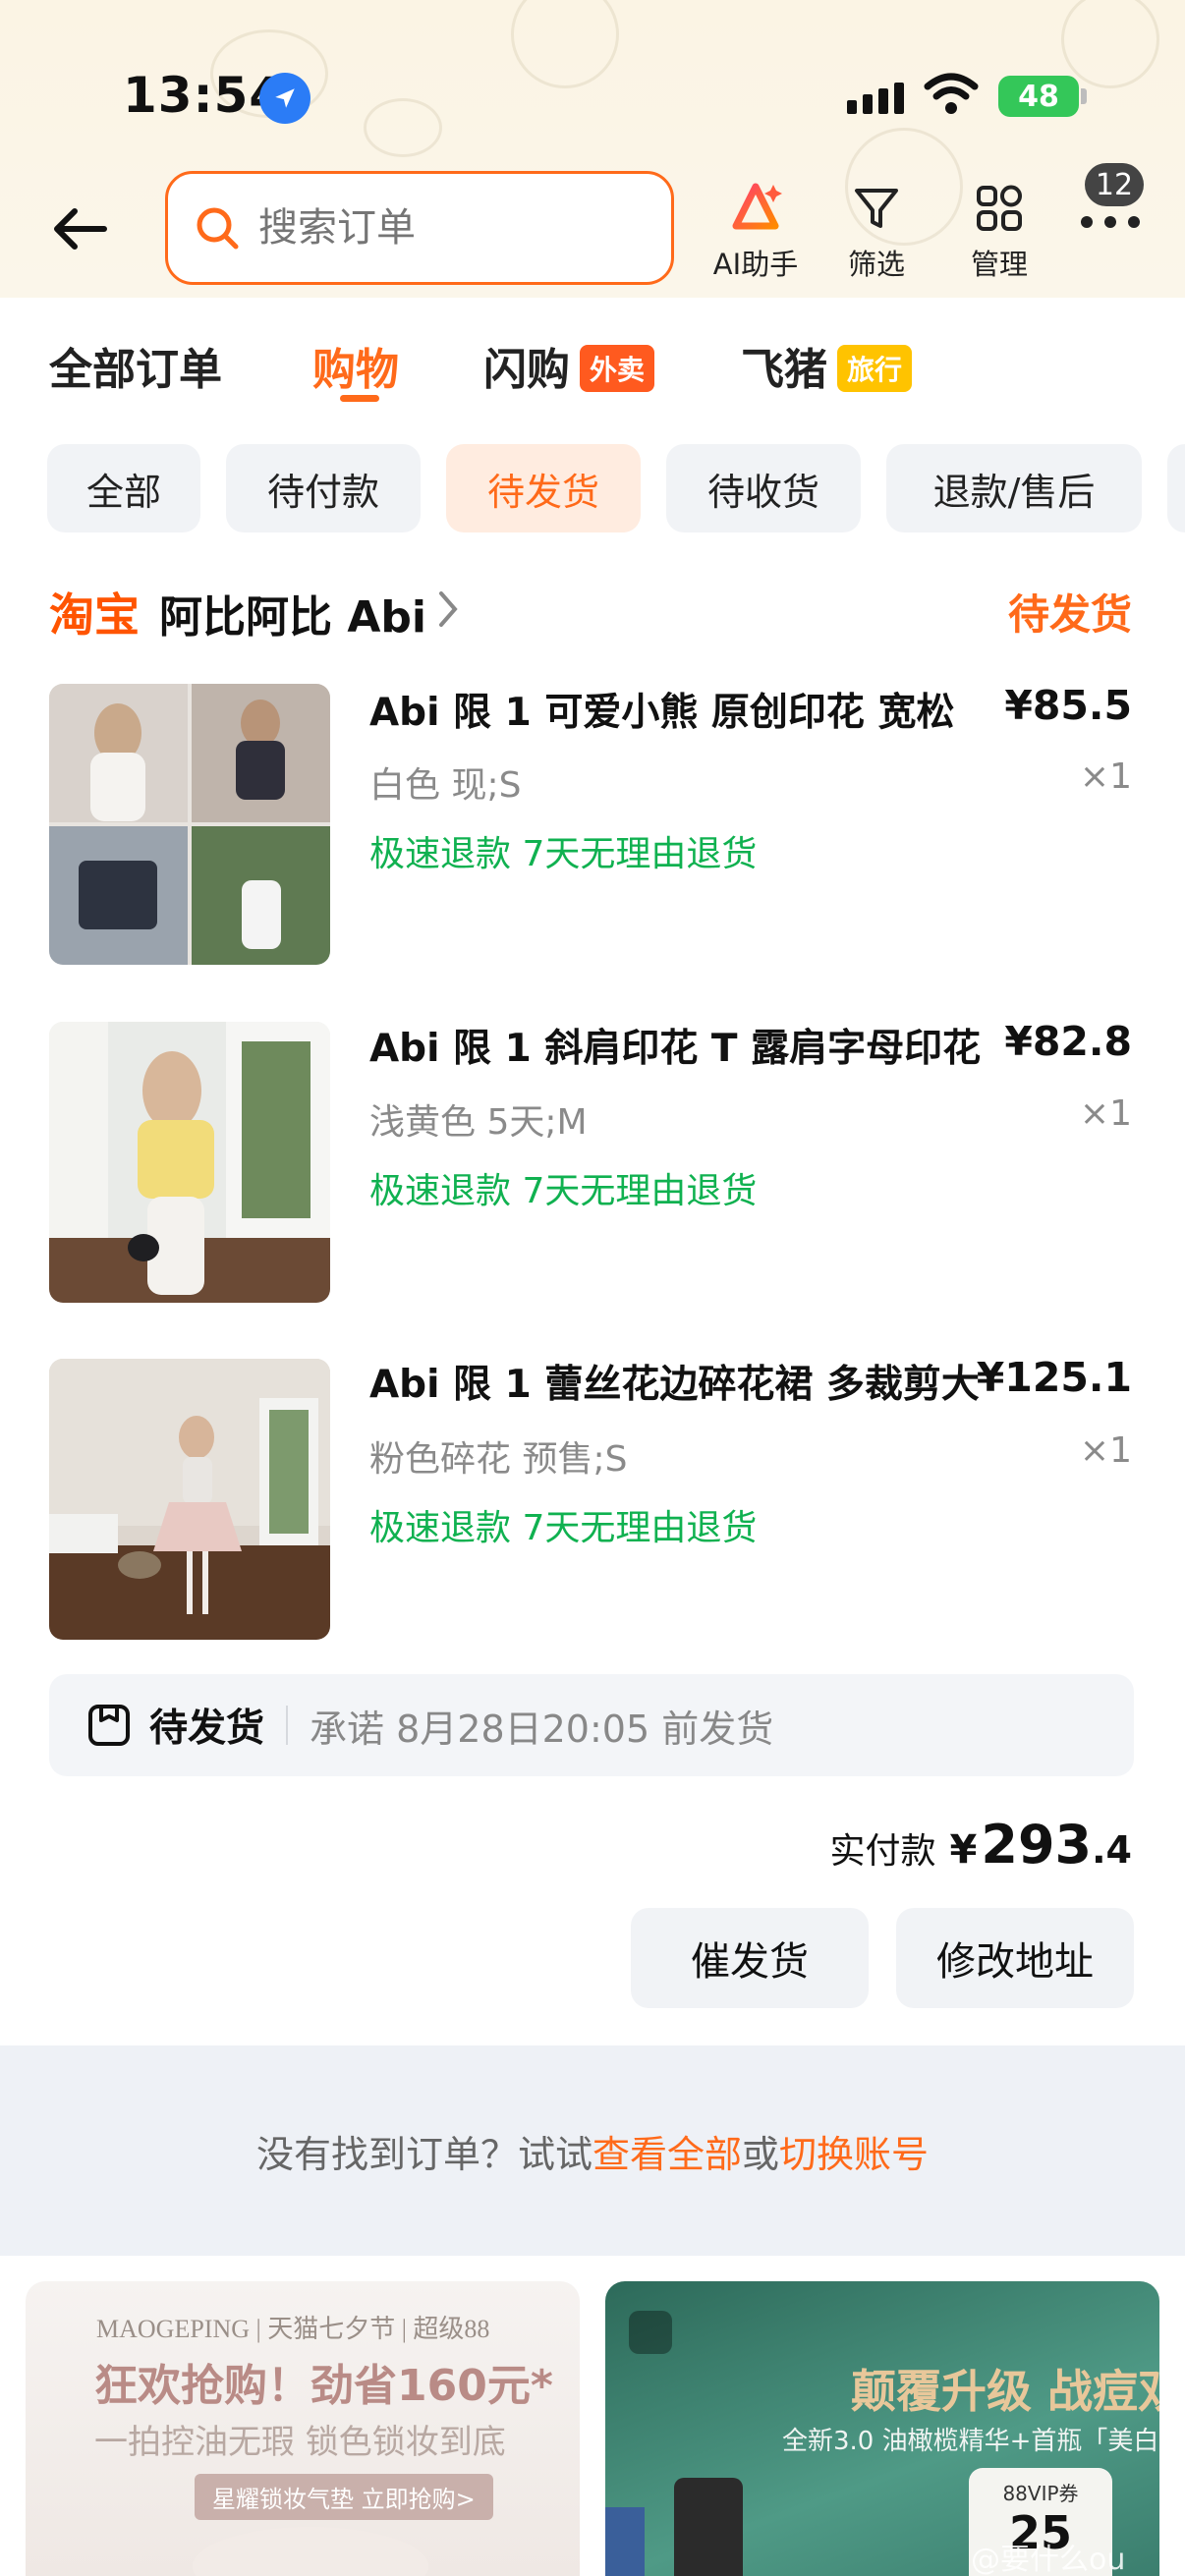 Image resolution: width=1185 pixels, height=2576 pixels. Describe the element at coordinates (667, 2151) in the screenshot. I see `view-all-link: 查看全部` at that location.